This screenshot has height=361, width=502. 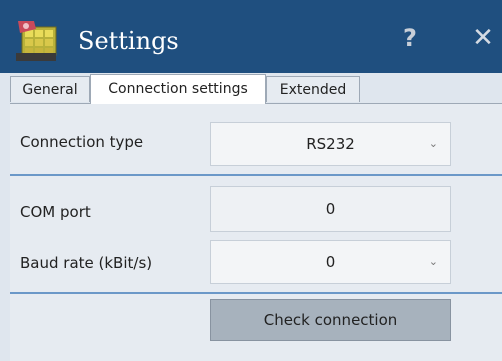 I want to click on tab-connection-settings: Connection settings, so click(x=178, y=89).